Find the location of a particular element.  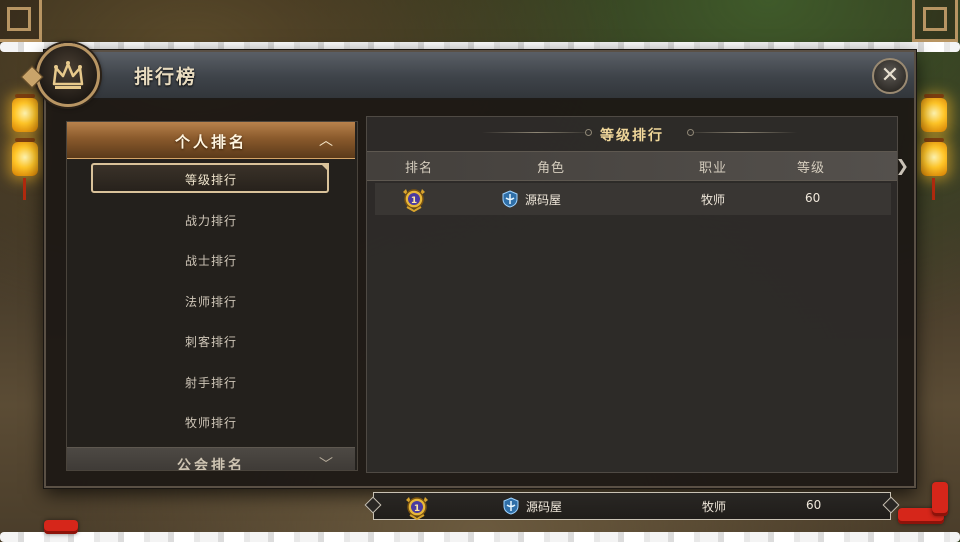

row-job: 牧师 is located at coordinates (713, 200).